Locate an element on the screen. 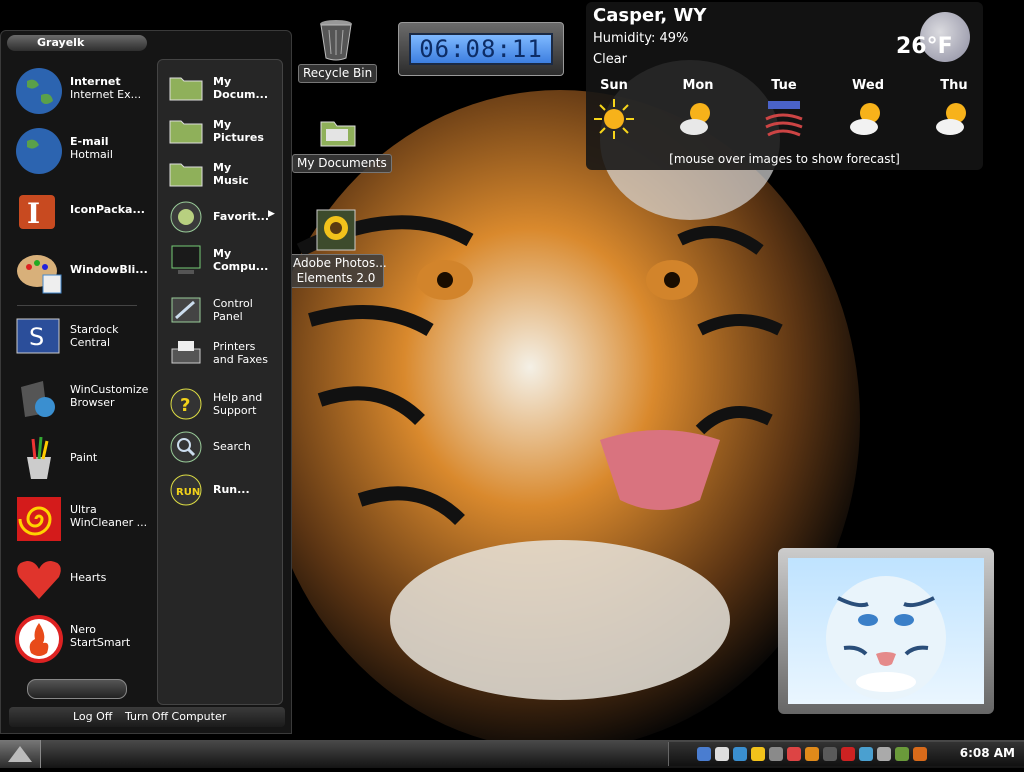 The width and height of the screenshot is (1024, 772). place-my-pictures: My Pictures is located at coordinates (224, 130).